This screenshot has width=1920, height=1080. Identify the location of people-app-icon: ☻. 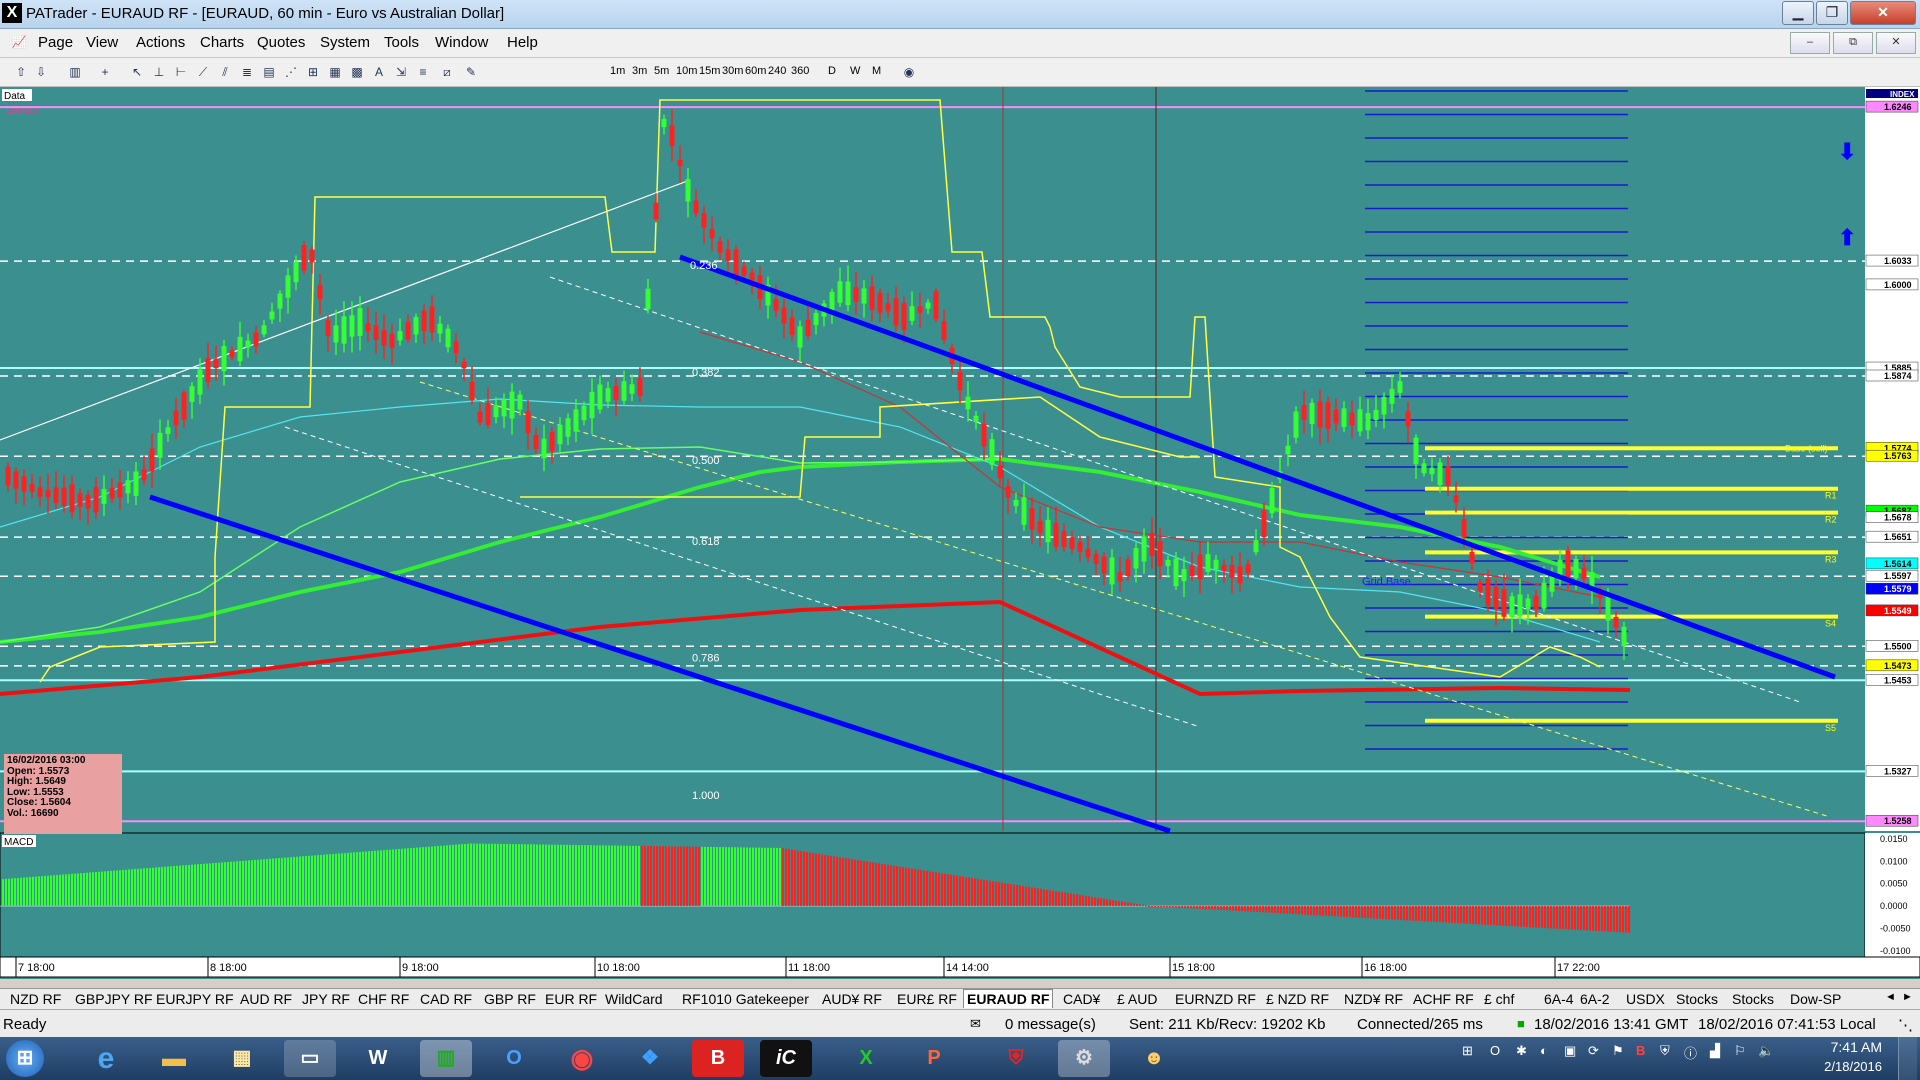
(1154, 1058).